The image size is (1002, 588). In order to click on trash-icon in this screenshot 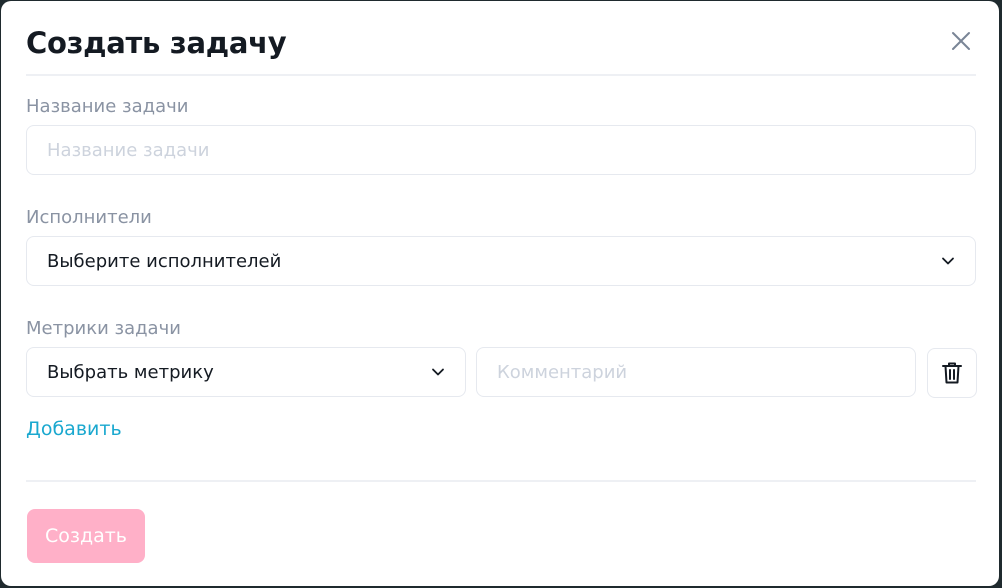, I will do `click(952, 373)`.